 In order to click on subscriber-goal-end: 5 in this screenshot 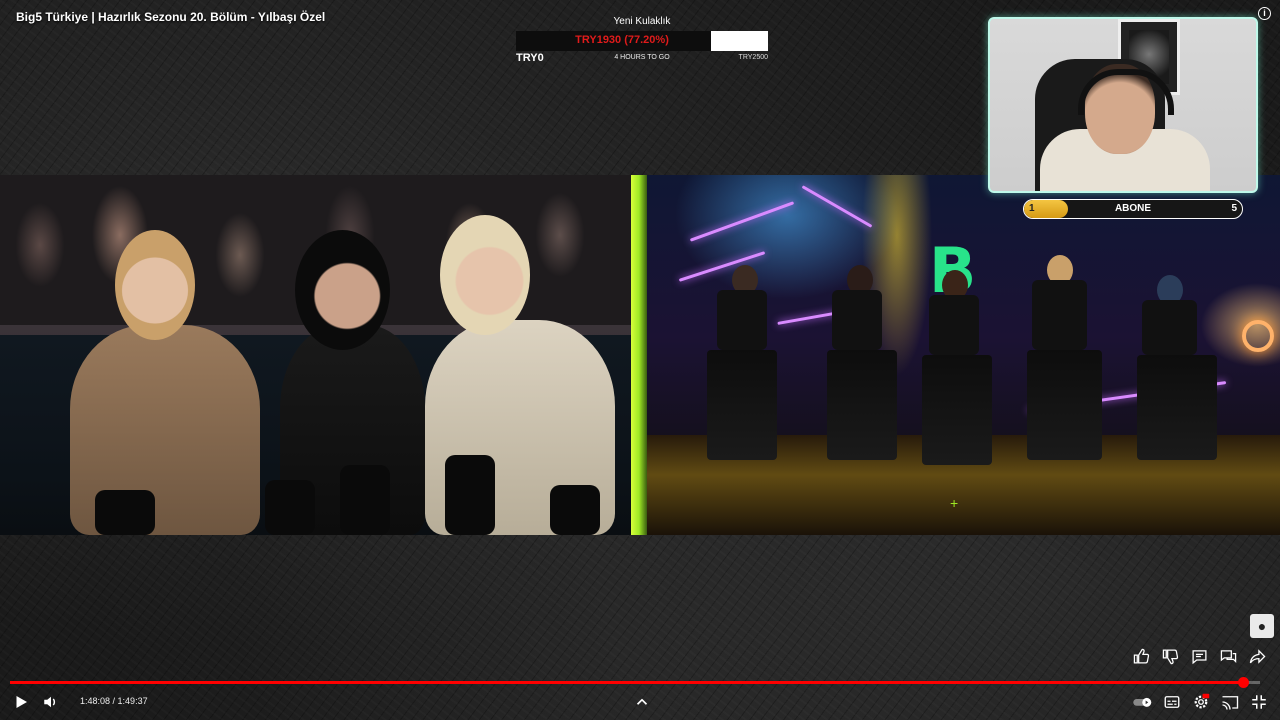, I will do `click(1234, 208)`.